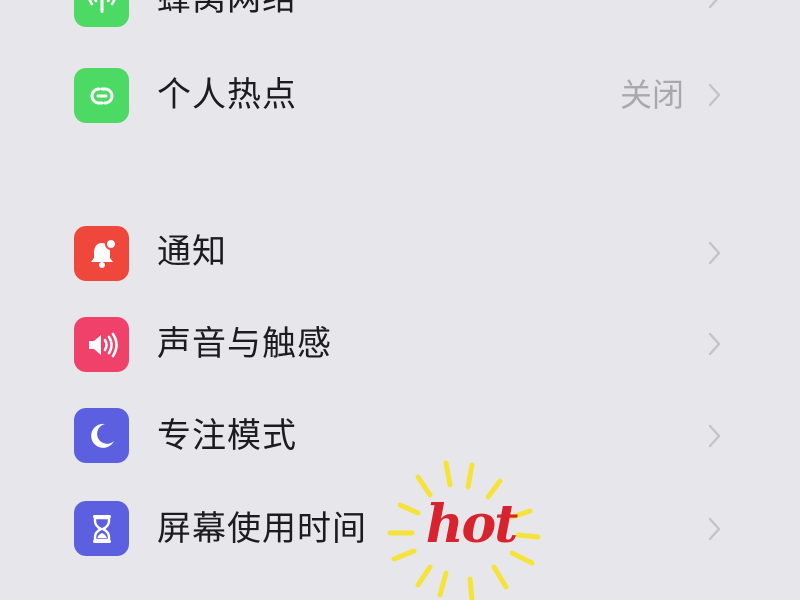 The width and height of the screenshot is (800, 600). What do you see at coordinates (244, 344) in the screenshot?
I see `settings-row-label: 声音与触感` at bounding box center [244, 344].